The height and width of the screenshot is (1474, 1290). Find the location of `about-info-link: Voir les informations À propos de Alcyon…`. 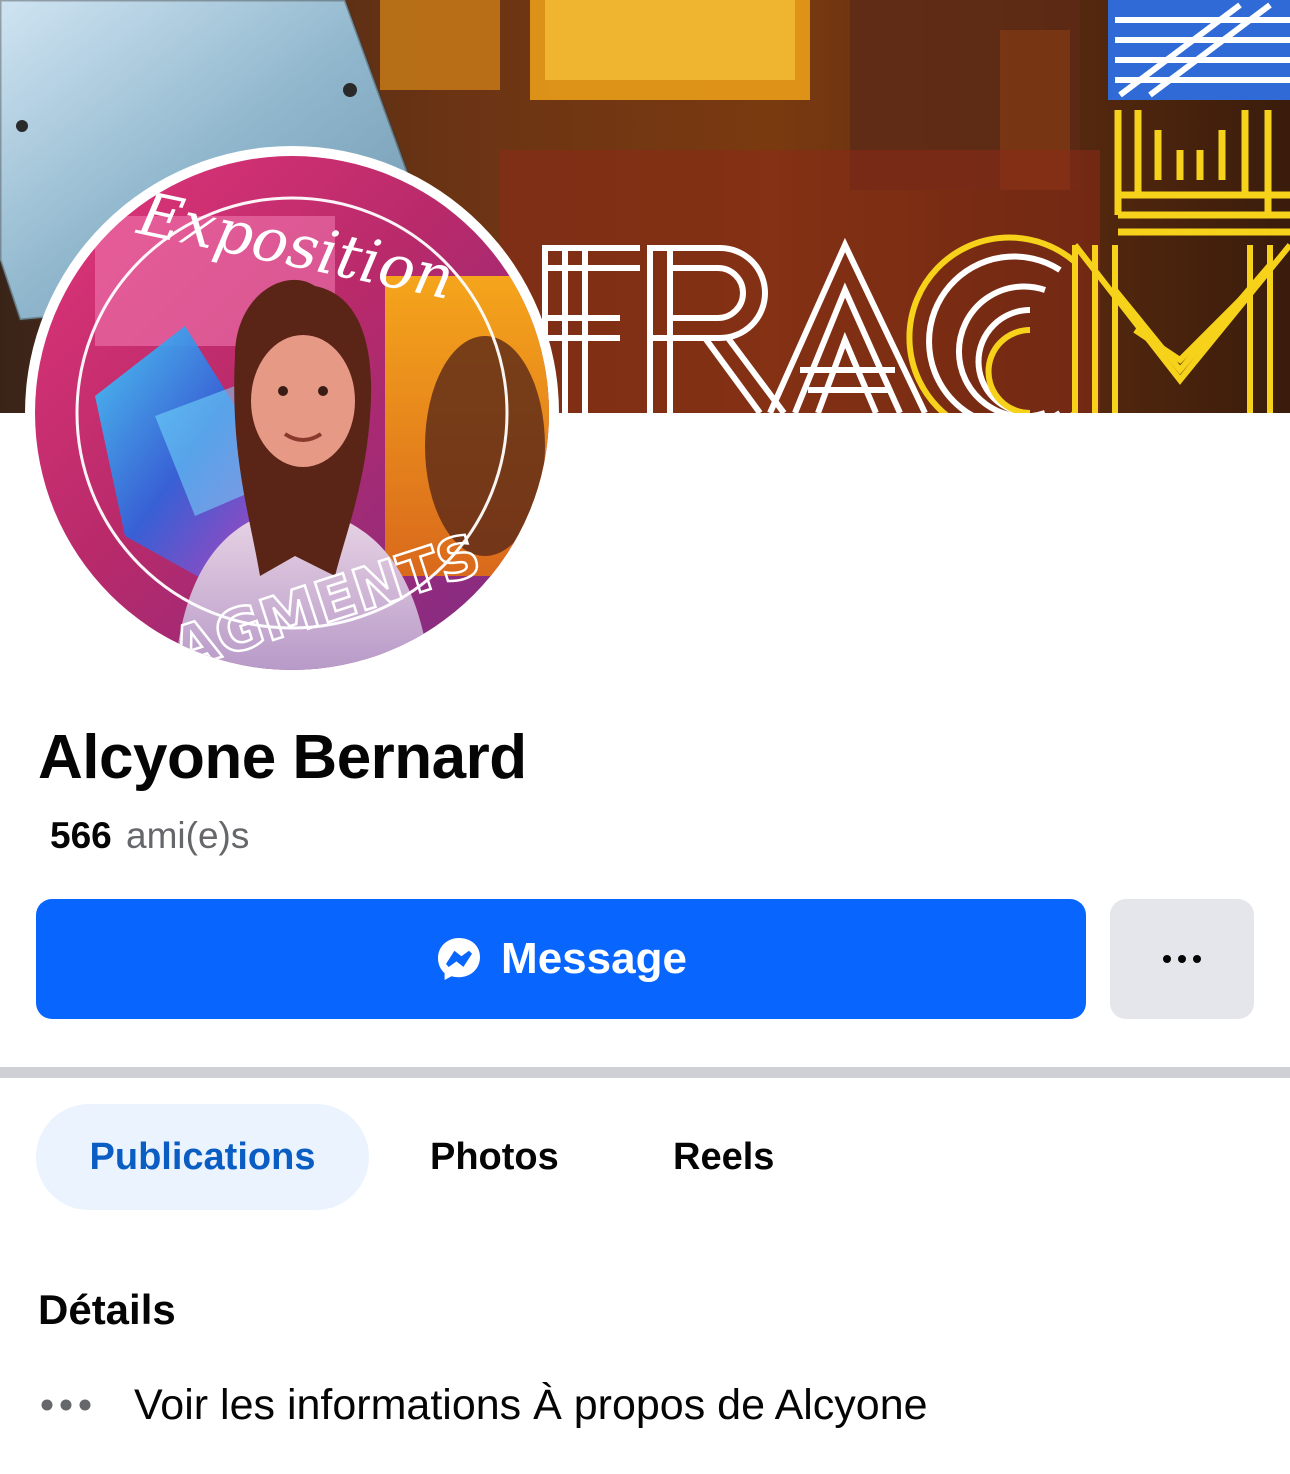

about-info-link: Voir les informations À propos de Alcyon… is located at coordinates (484, 1405).